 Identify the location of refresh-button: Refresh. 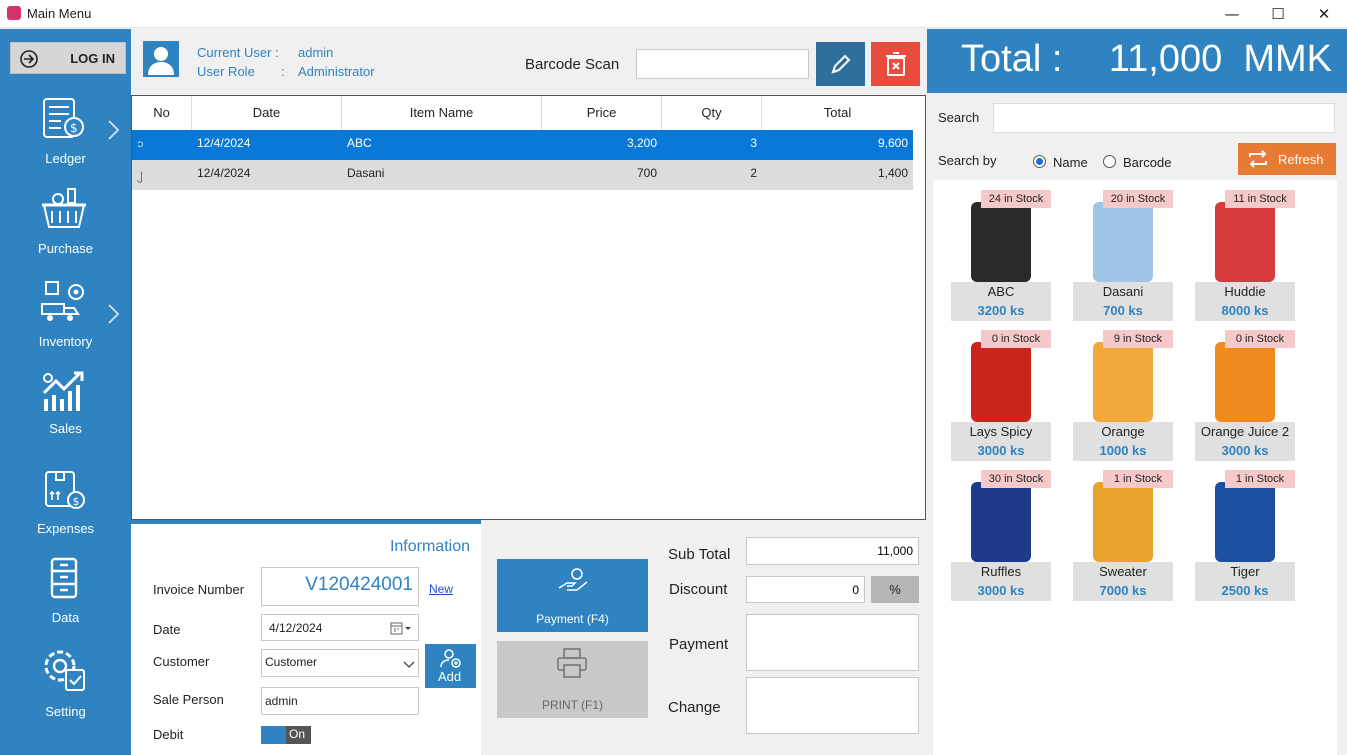
(1287, 159).